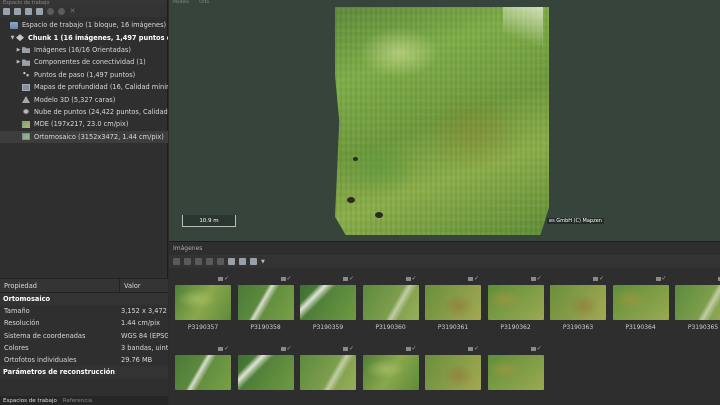  Describe the element at coordinates (26, 112) in the screenshot. I see `point-cloud-icon` at that location.